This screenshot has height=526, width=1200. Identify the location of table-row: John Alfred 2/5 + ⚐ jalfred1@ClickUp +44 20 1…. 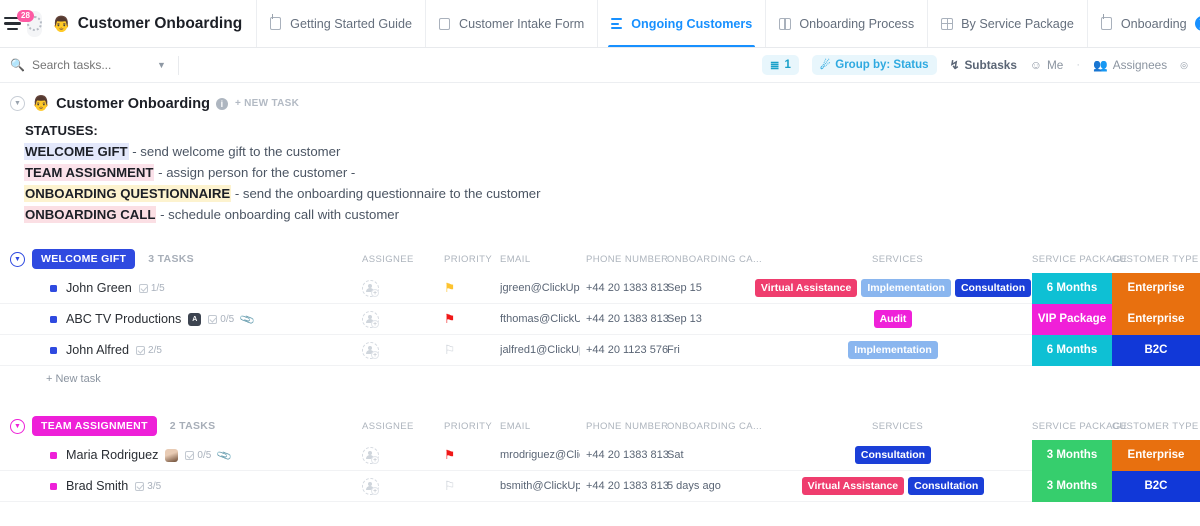
(600, 350).